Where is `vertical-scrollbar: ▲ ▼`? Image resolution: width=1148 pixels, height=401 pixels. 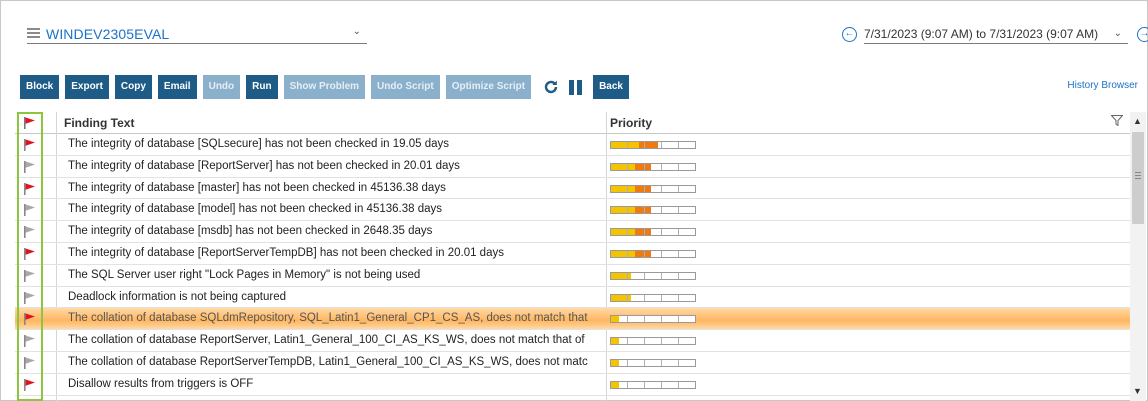 vertical-scrollbar: ▲ ▼ is located at coordinates (1138, 256).